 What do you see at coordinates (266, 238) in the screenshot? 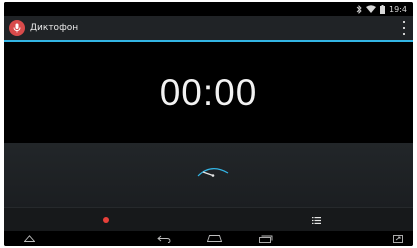
I see `recent-apps-icon` at bounding box center [266, 238].